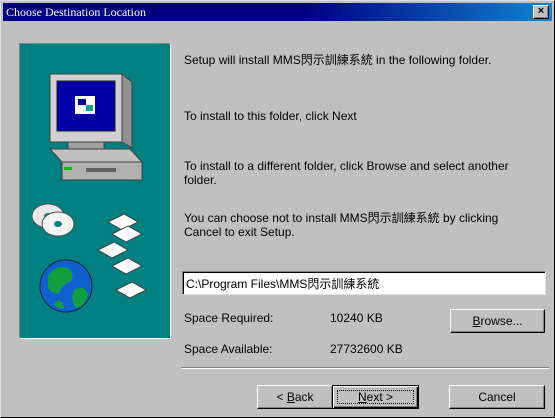 The image size is (555, 418). I want to click on space-available-value: 27732600 KB, so click(366, 349).